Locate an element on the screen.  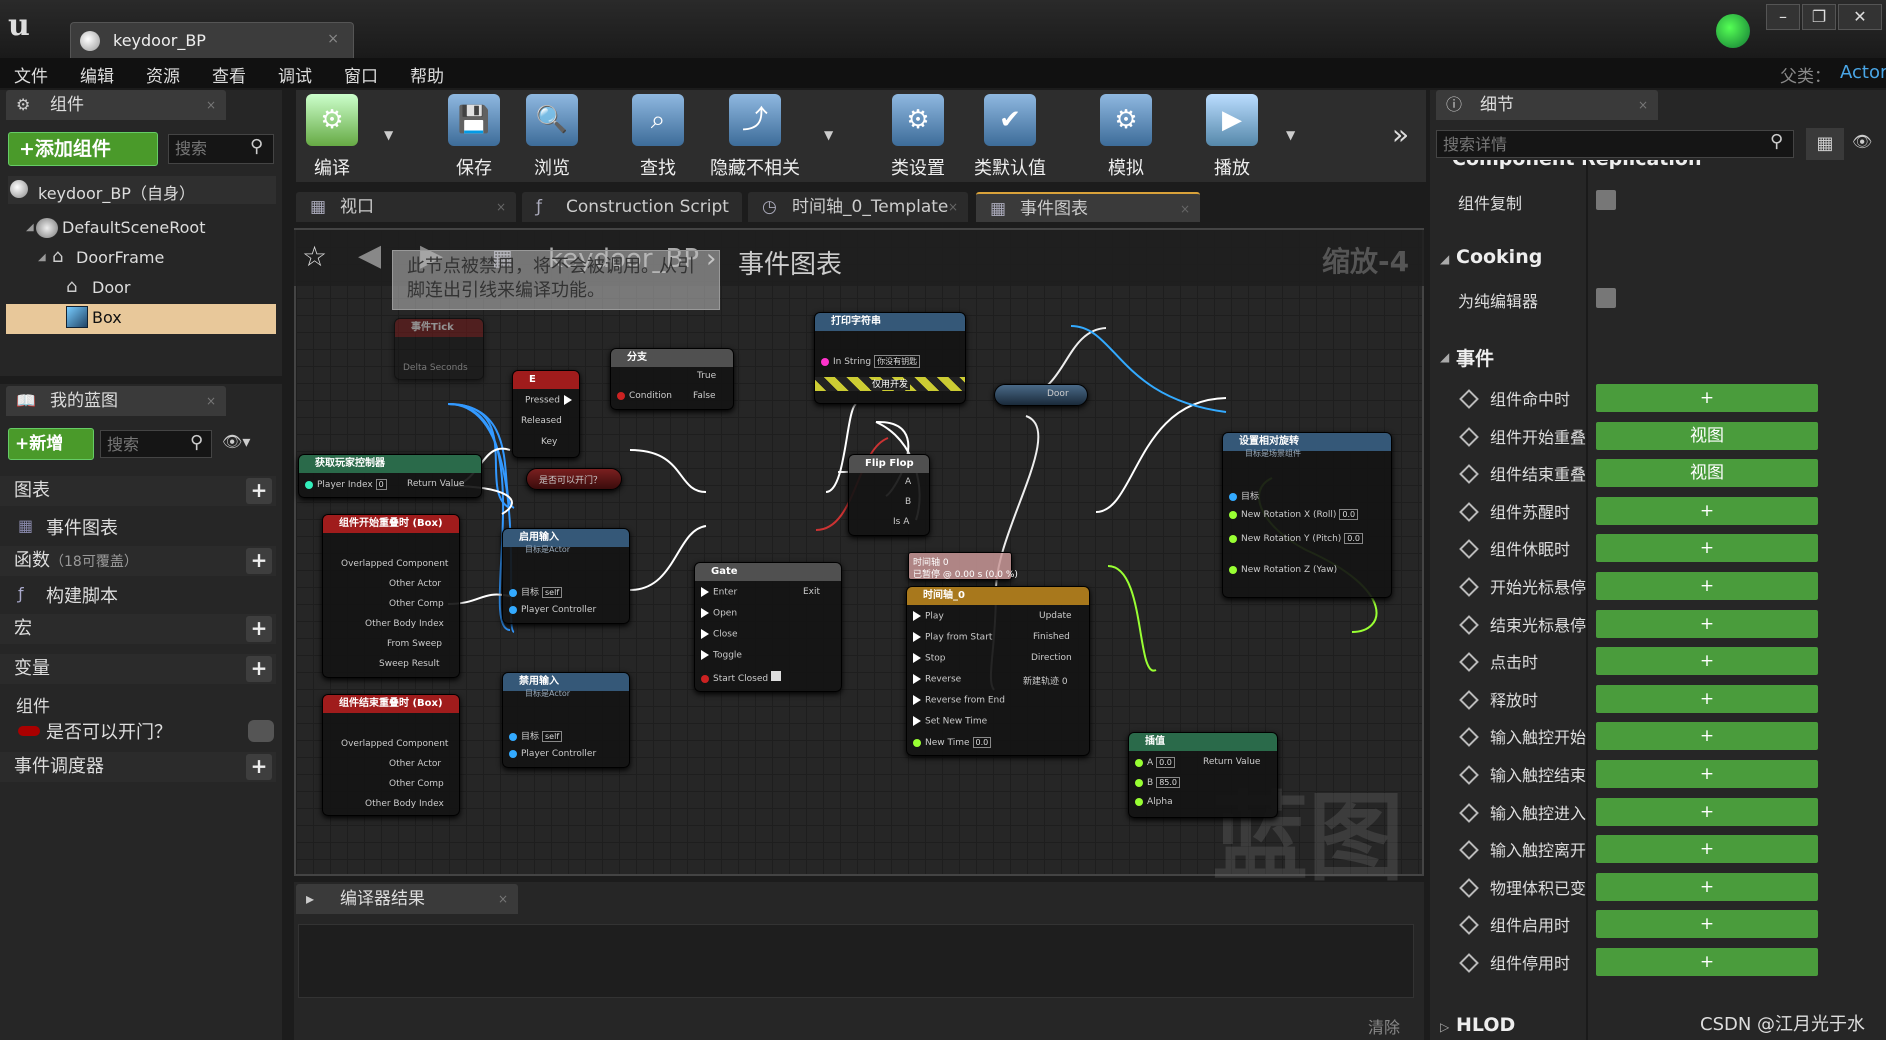
construction-script-item: 构建脚本 is located at coordinates (82, 595).